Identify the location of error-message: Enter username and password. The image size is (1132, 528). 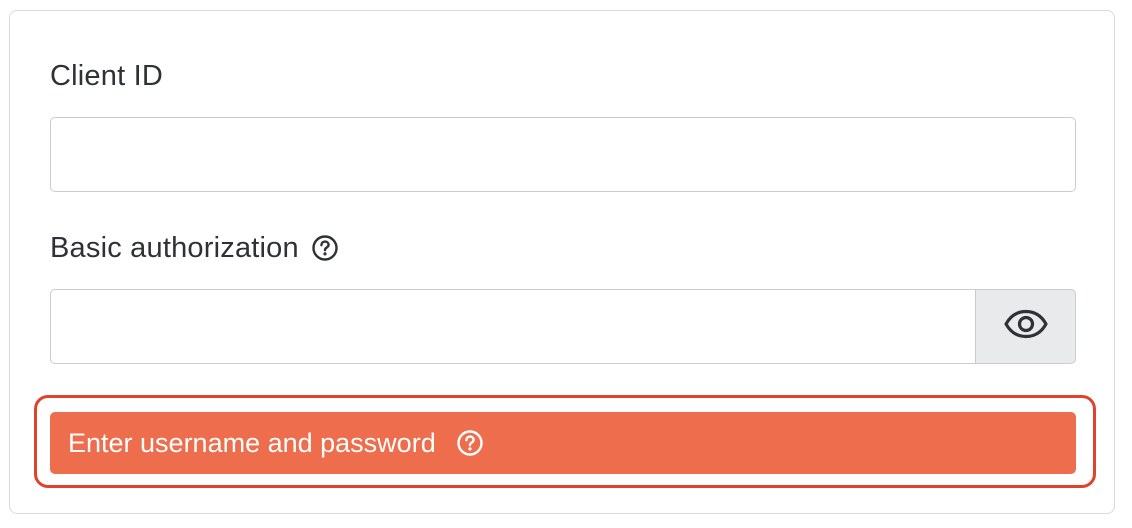
(252, 442).